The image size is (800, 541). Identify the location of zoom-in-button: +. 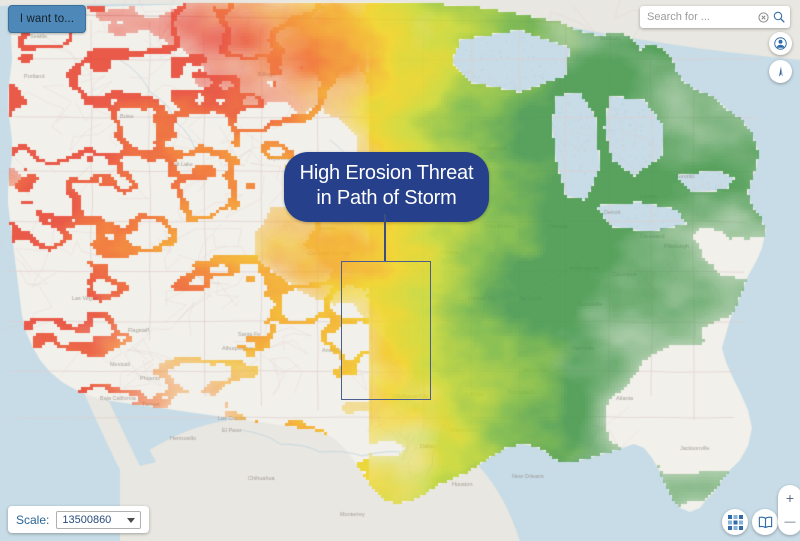
(789, 497).